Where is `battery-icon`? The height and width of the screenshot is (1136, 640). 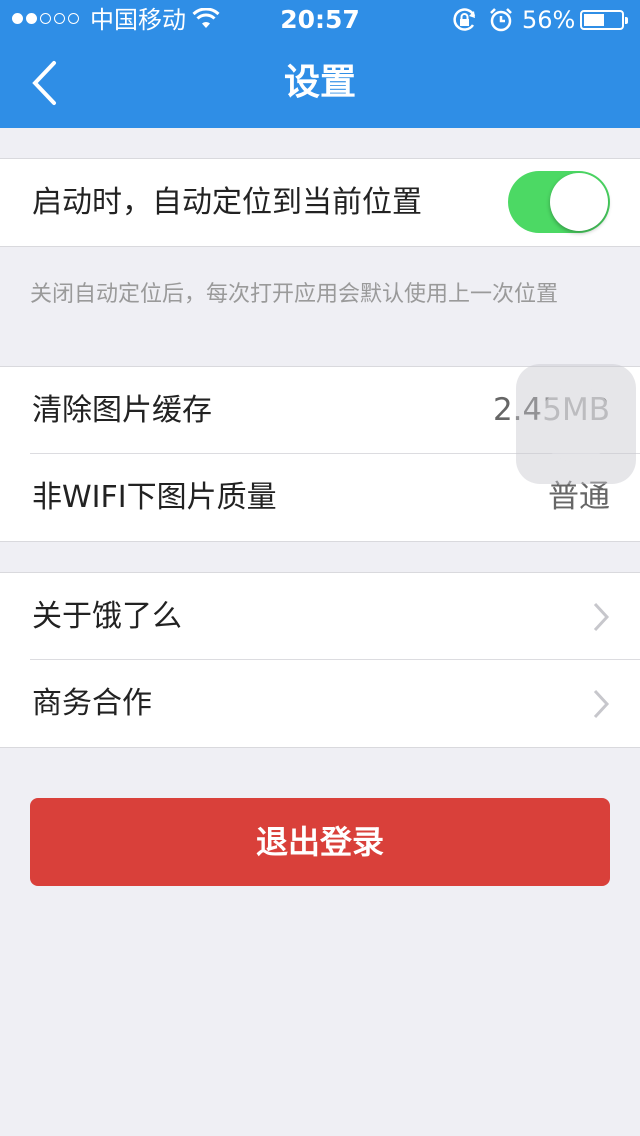
battery-icon is located at coordinates (604, 20).